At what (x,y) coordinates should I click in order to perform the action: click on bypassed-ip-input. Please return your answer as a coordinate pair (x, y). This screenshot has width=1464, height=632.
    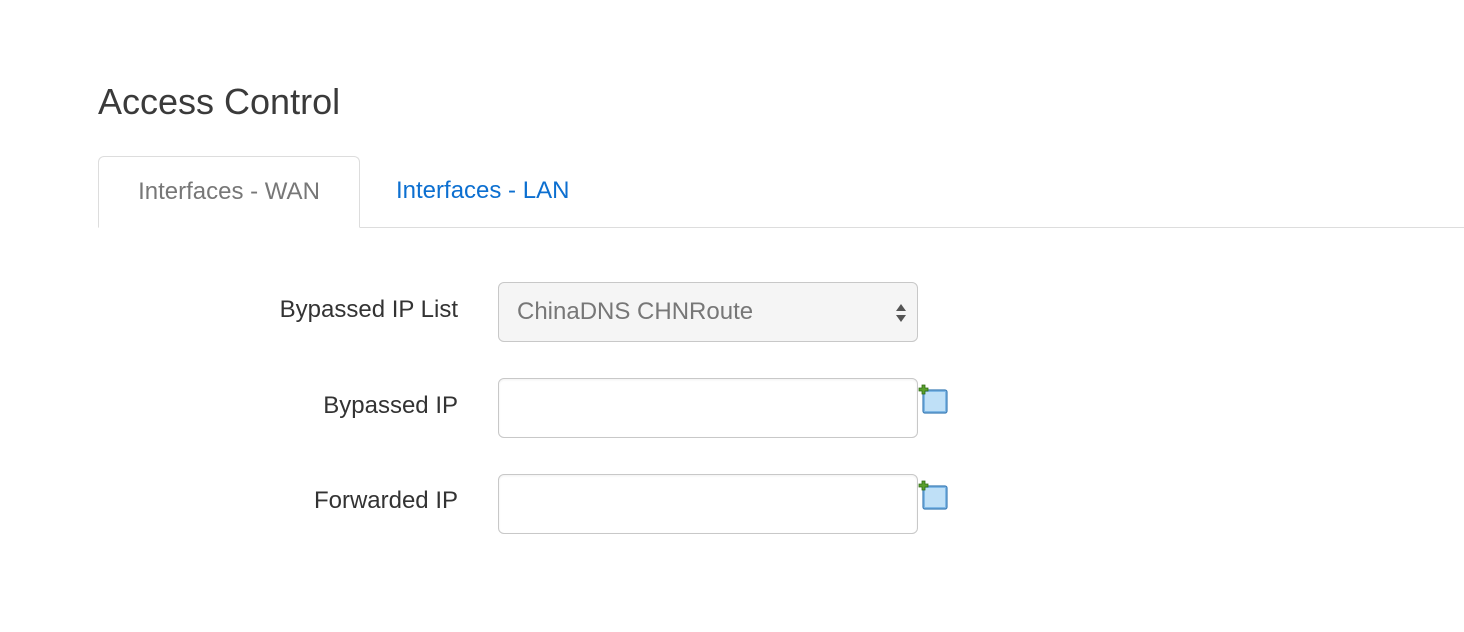
    Looking at the image, I should click on (708, 408).